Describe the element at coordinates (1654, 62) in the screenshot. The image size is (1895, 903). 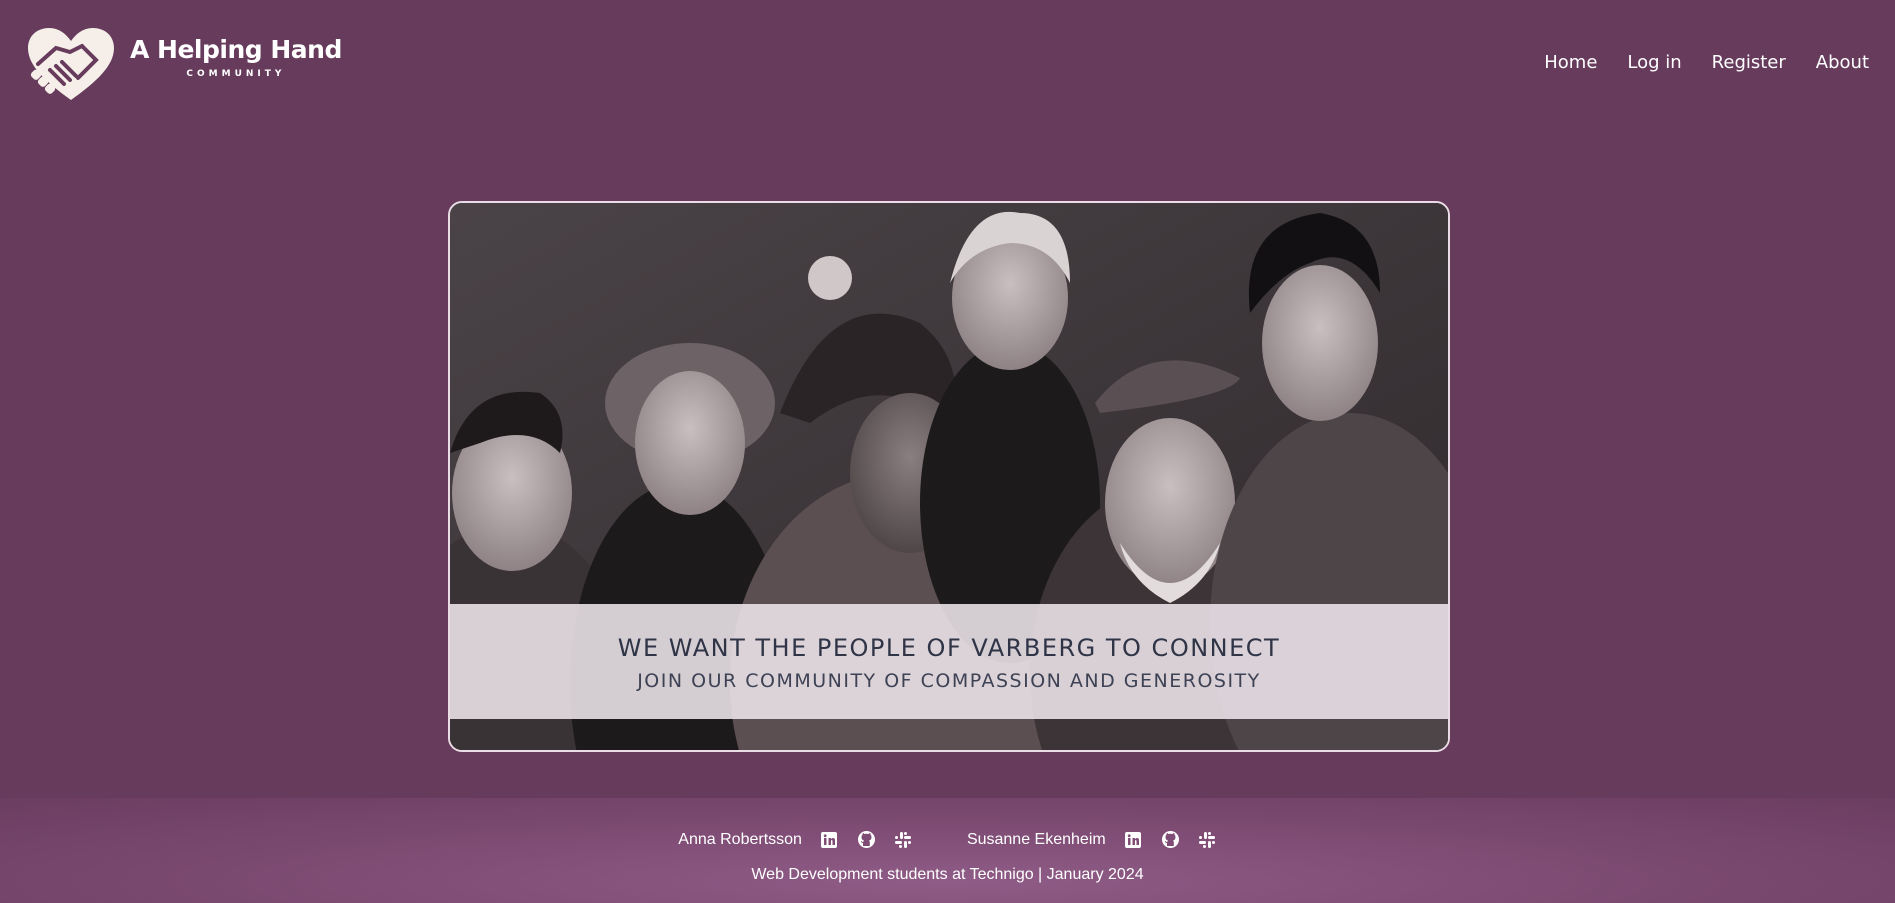
I see `nav-login: Log in` at that location.